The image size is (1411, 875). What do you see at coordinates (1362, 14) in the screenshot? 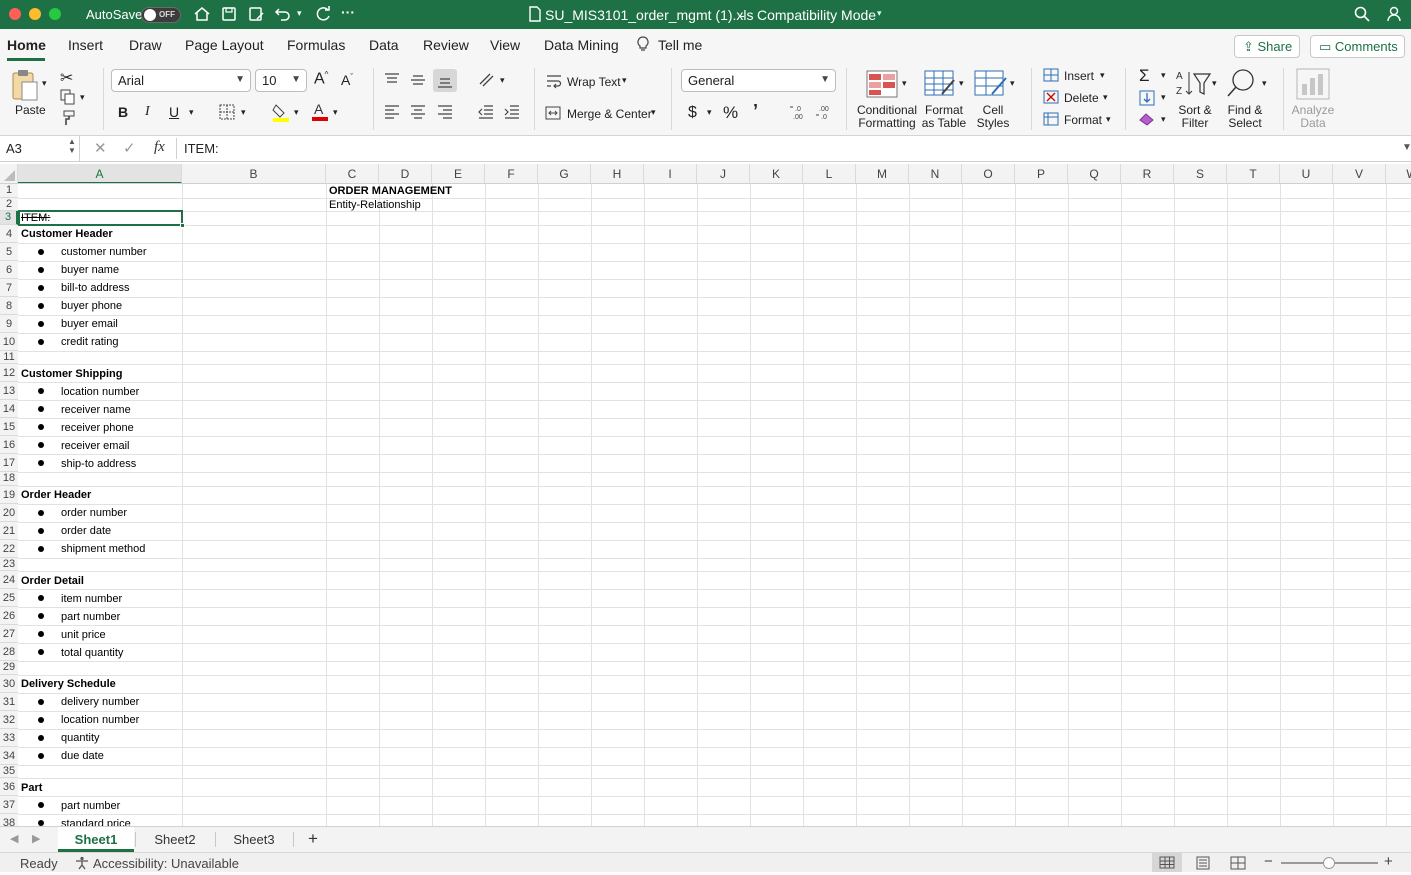
I see `search-icon` at bounding box center [1362, 14].